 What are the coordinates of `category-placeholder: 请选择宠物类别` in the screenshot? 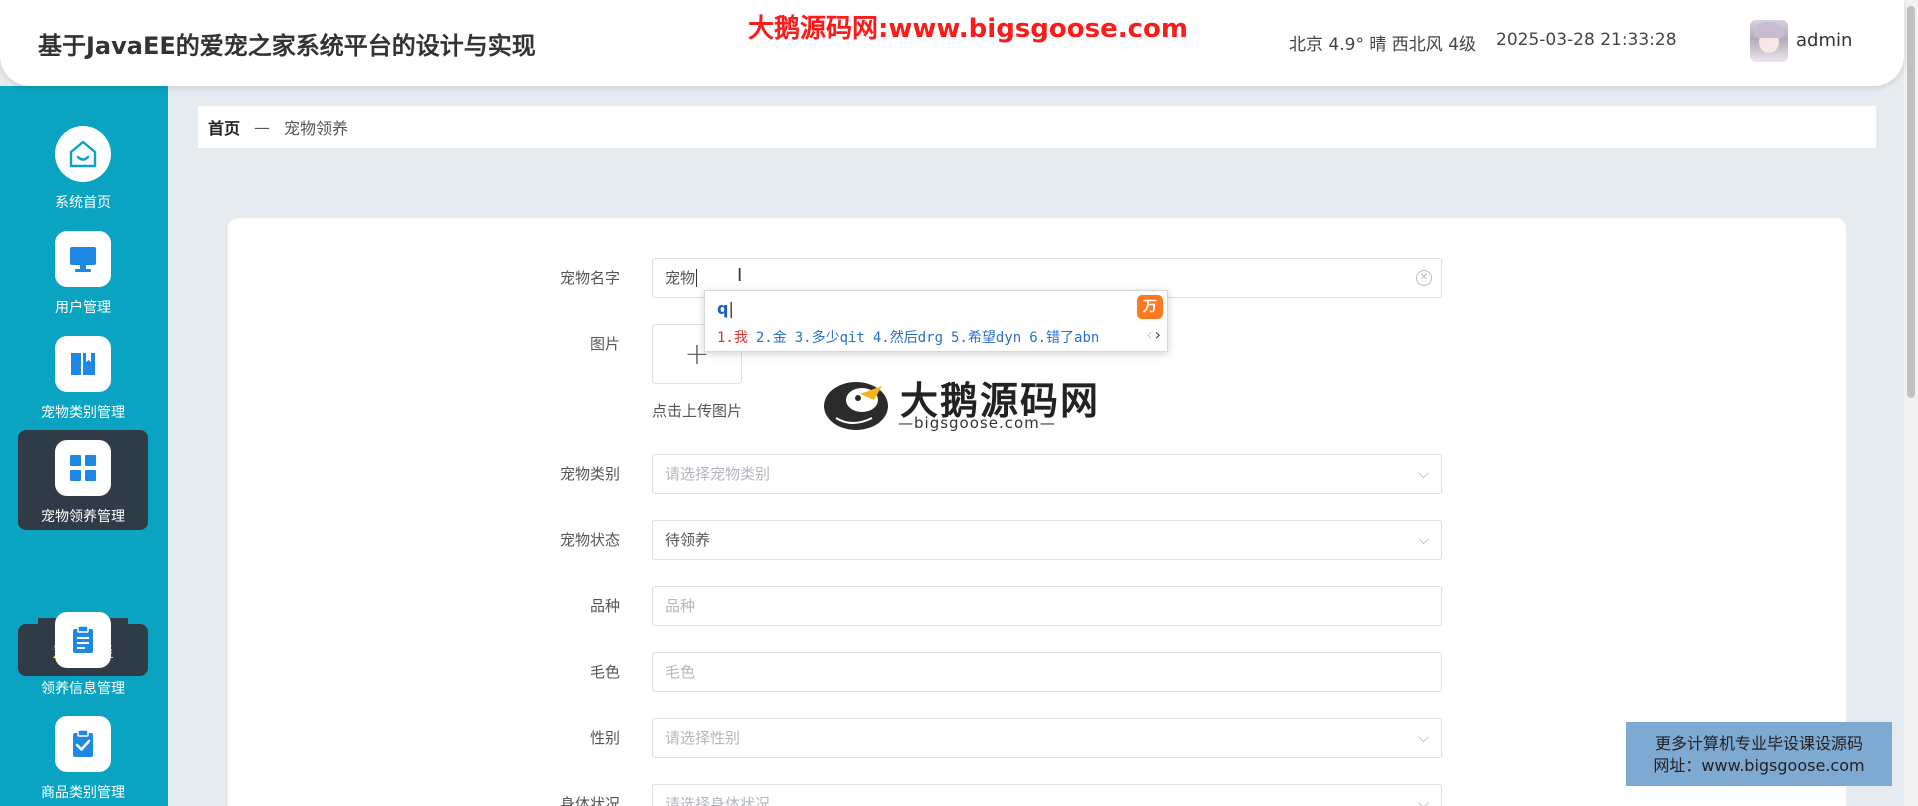 It's located at (718, 474).